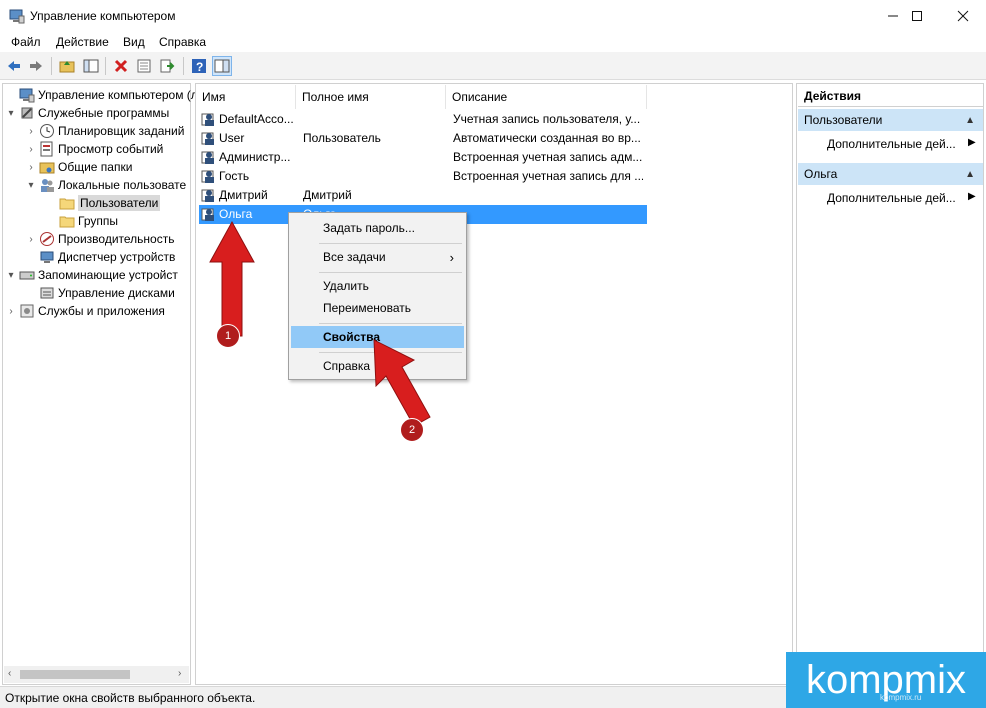 This screenshot has height=708, width=986. What do you see at coordinates (232, 278) in the screenshot?
I see `arrow-up-icon` at bounding box center [232, 278].